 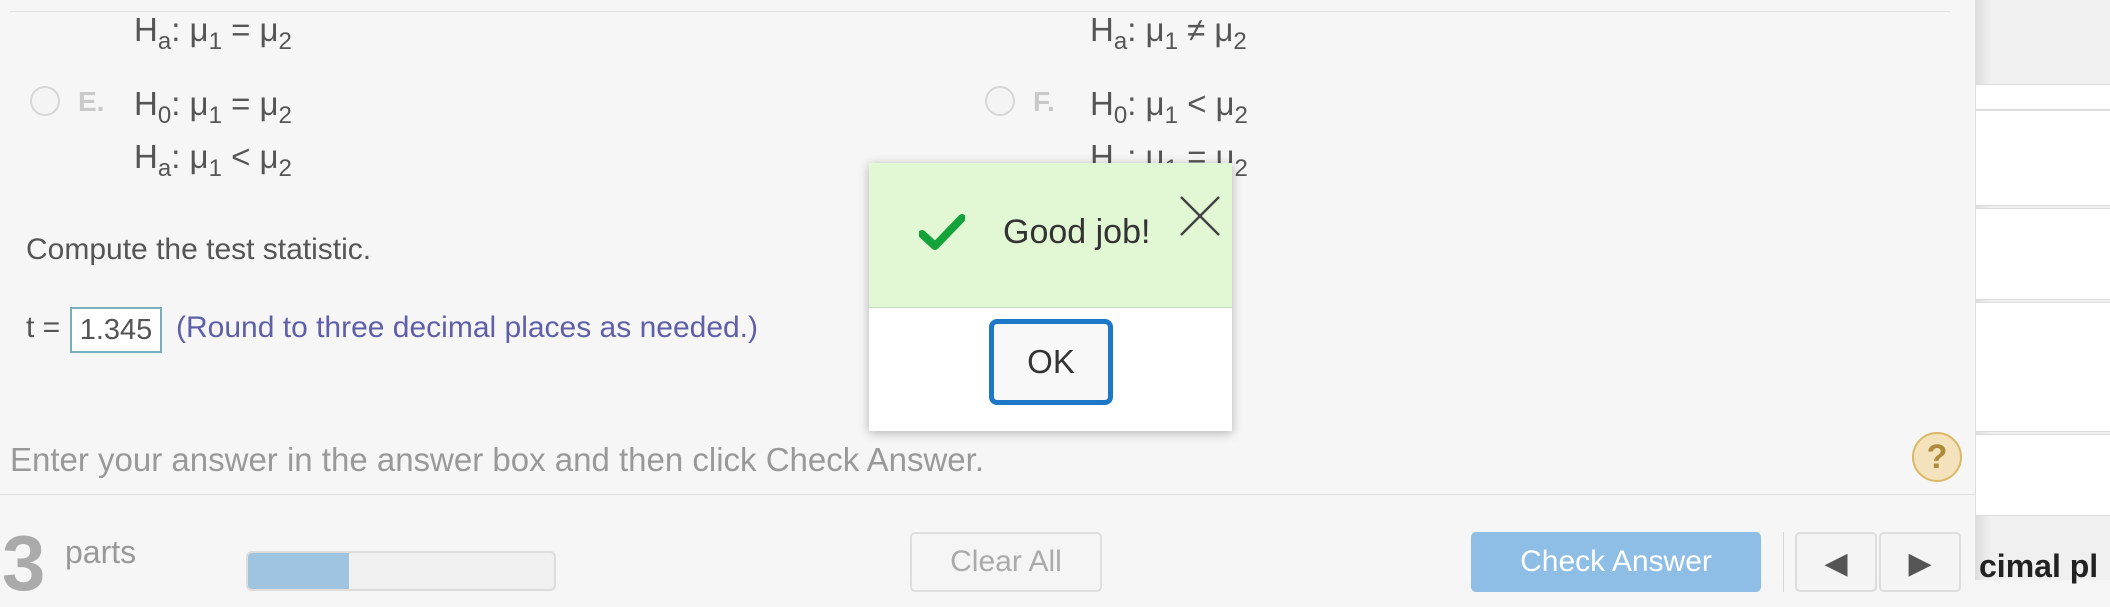 I want to click on triangle-left-icon: ◀, so click(x=1836, y=563).